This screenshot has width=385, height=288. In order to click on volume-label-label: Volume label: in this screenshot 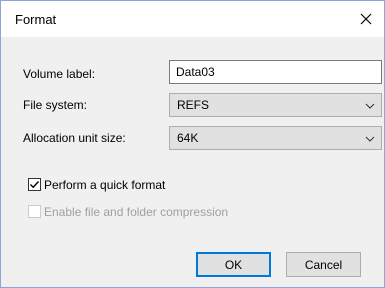, I will do `click(59, 74)`.